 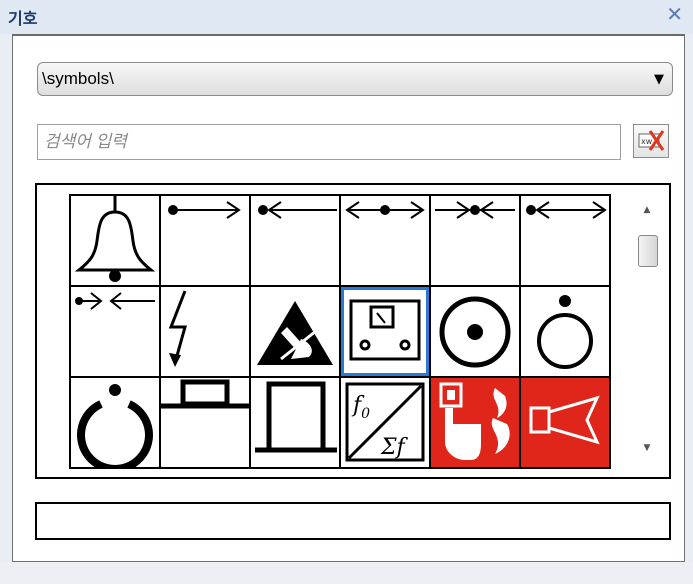 I want to click on fire-alarm-button-symbol, so click(x=476, y=423).